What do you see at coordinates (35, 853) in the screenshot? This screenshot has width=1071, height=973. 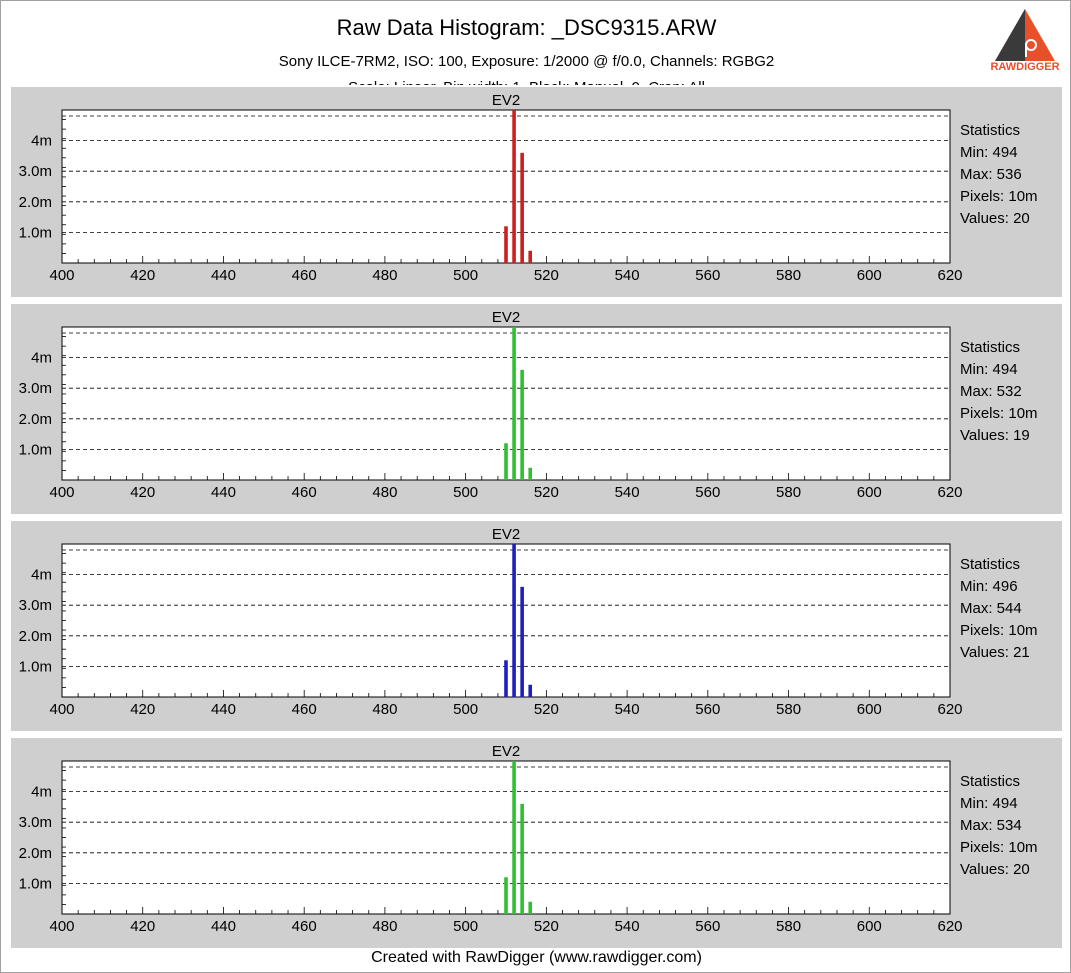 I see `chart3-ytick-label-1: 2.0m` at bounding box center [35, 853].